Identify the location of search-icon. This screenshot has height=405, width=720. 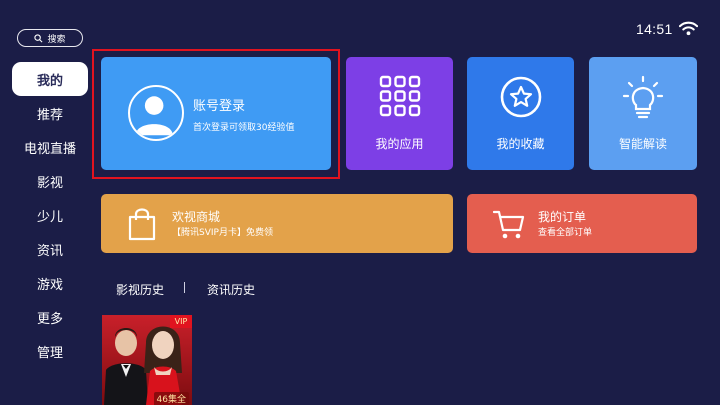
(38, 37).